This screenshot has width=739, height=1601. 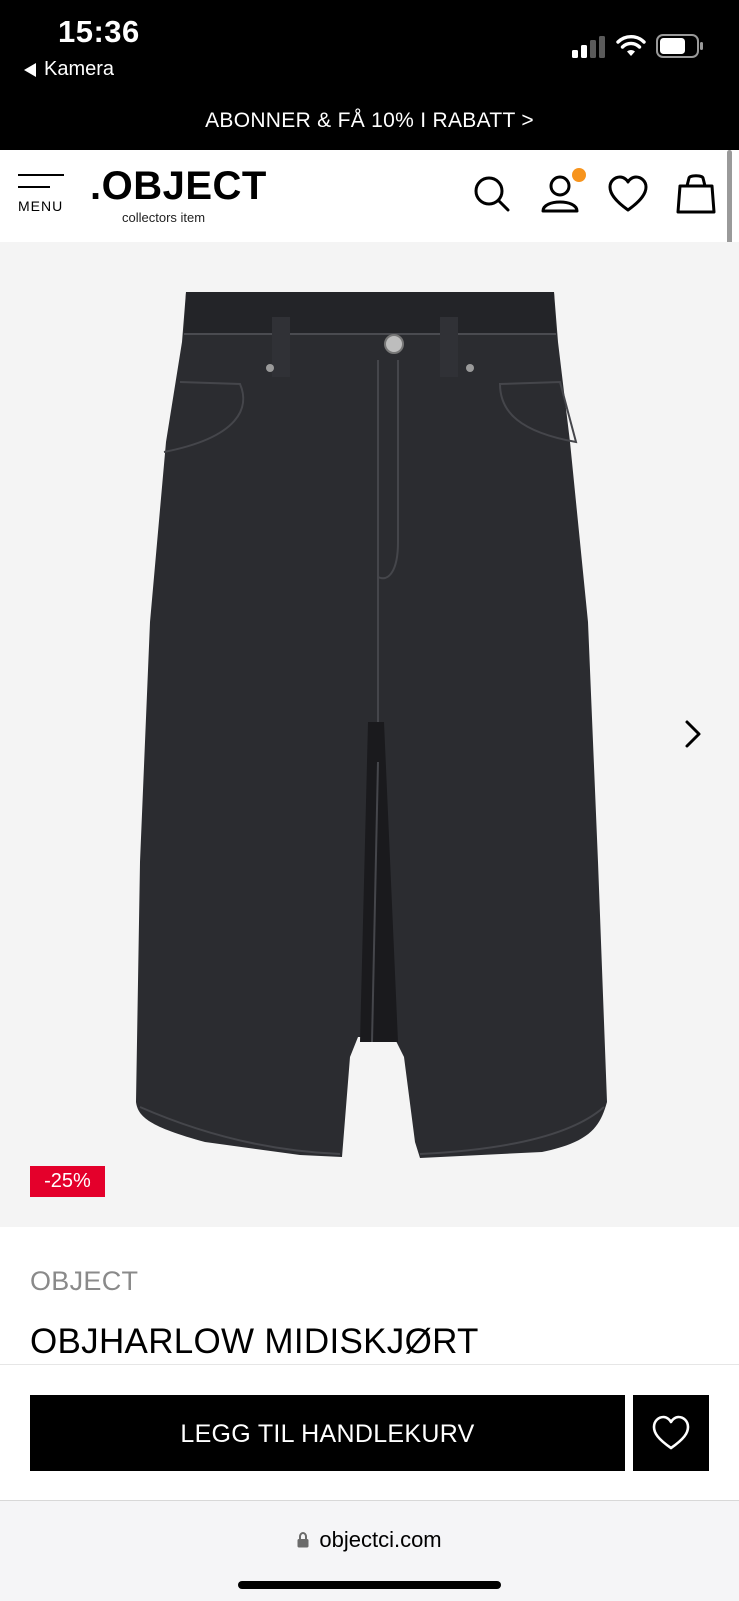 I want to click on back-to-app-link: Kamera, so click(x=69, y=69).